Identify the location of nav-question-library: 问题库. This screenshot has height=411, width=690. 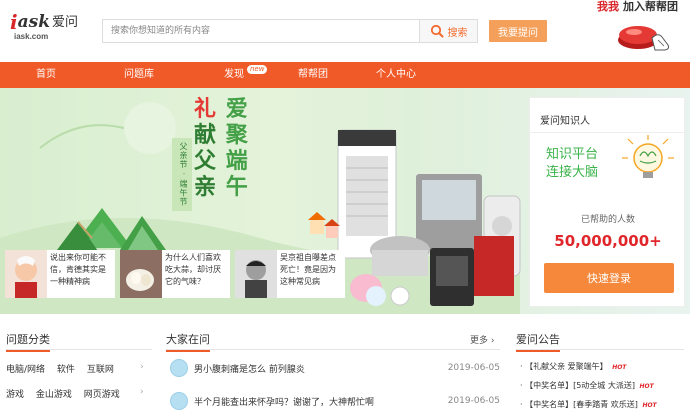
(139, 75).